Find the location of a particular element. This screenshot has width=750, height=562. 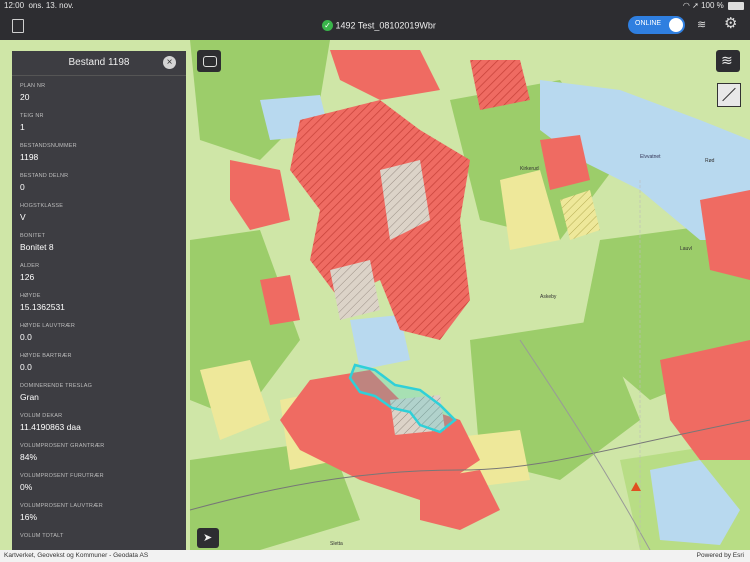

project-title-group: ✓ 1492 Test_08102019Wbr is located at coordinates (379, 26).